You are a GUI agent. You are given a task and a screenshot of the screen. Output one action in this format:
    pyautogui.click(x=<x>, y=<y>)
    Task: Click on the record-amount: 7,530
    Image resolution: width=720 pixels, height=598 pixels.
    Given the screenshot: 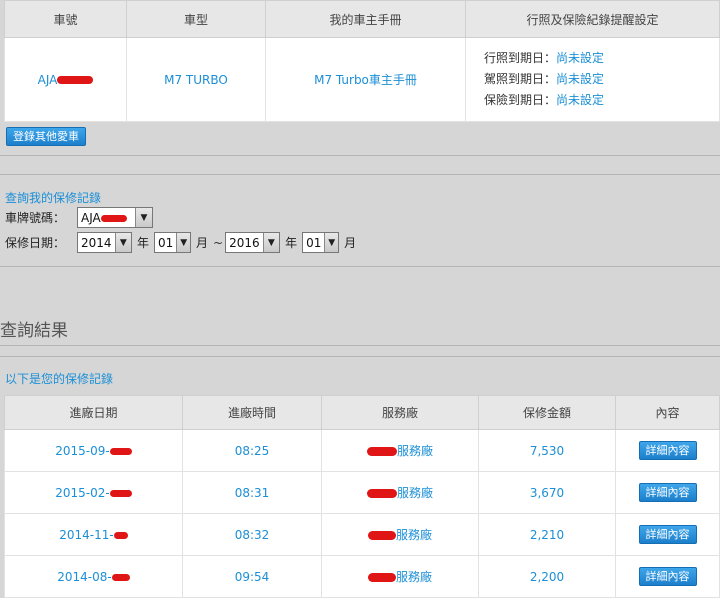 What is the action you would take?
    pyautogui.click(x=547, y=450)
    